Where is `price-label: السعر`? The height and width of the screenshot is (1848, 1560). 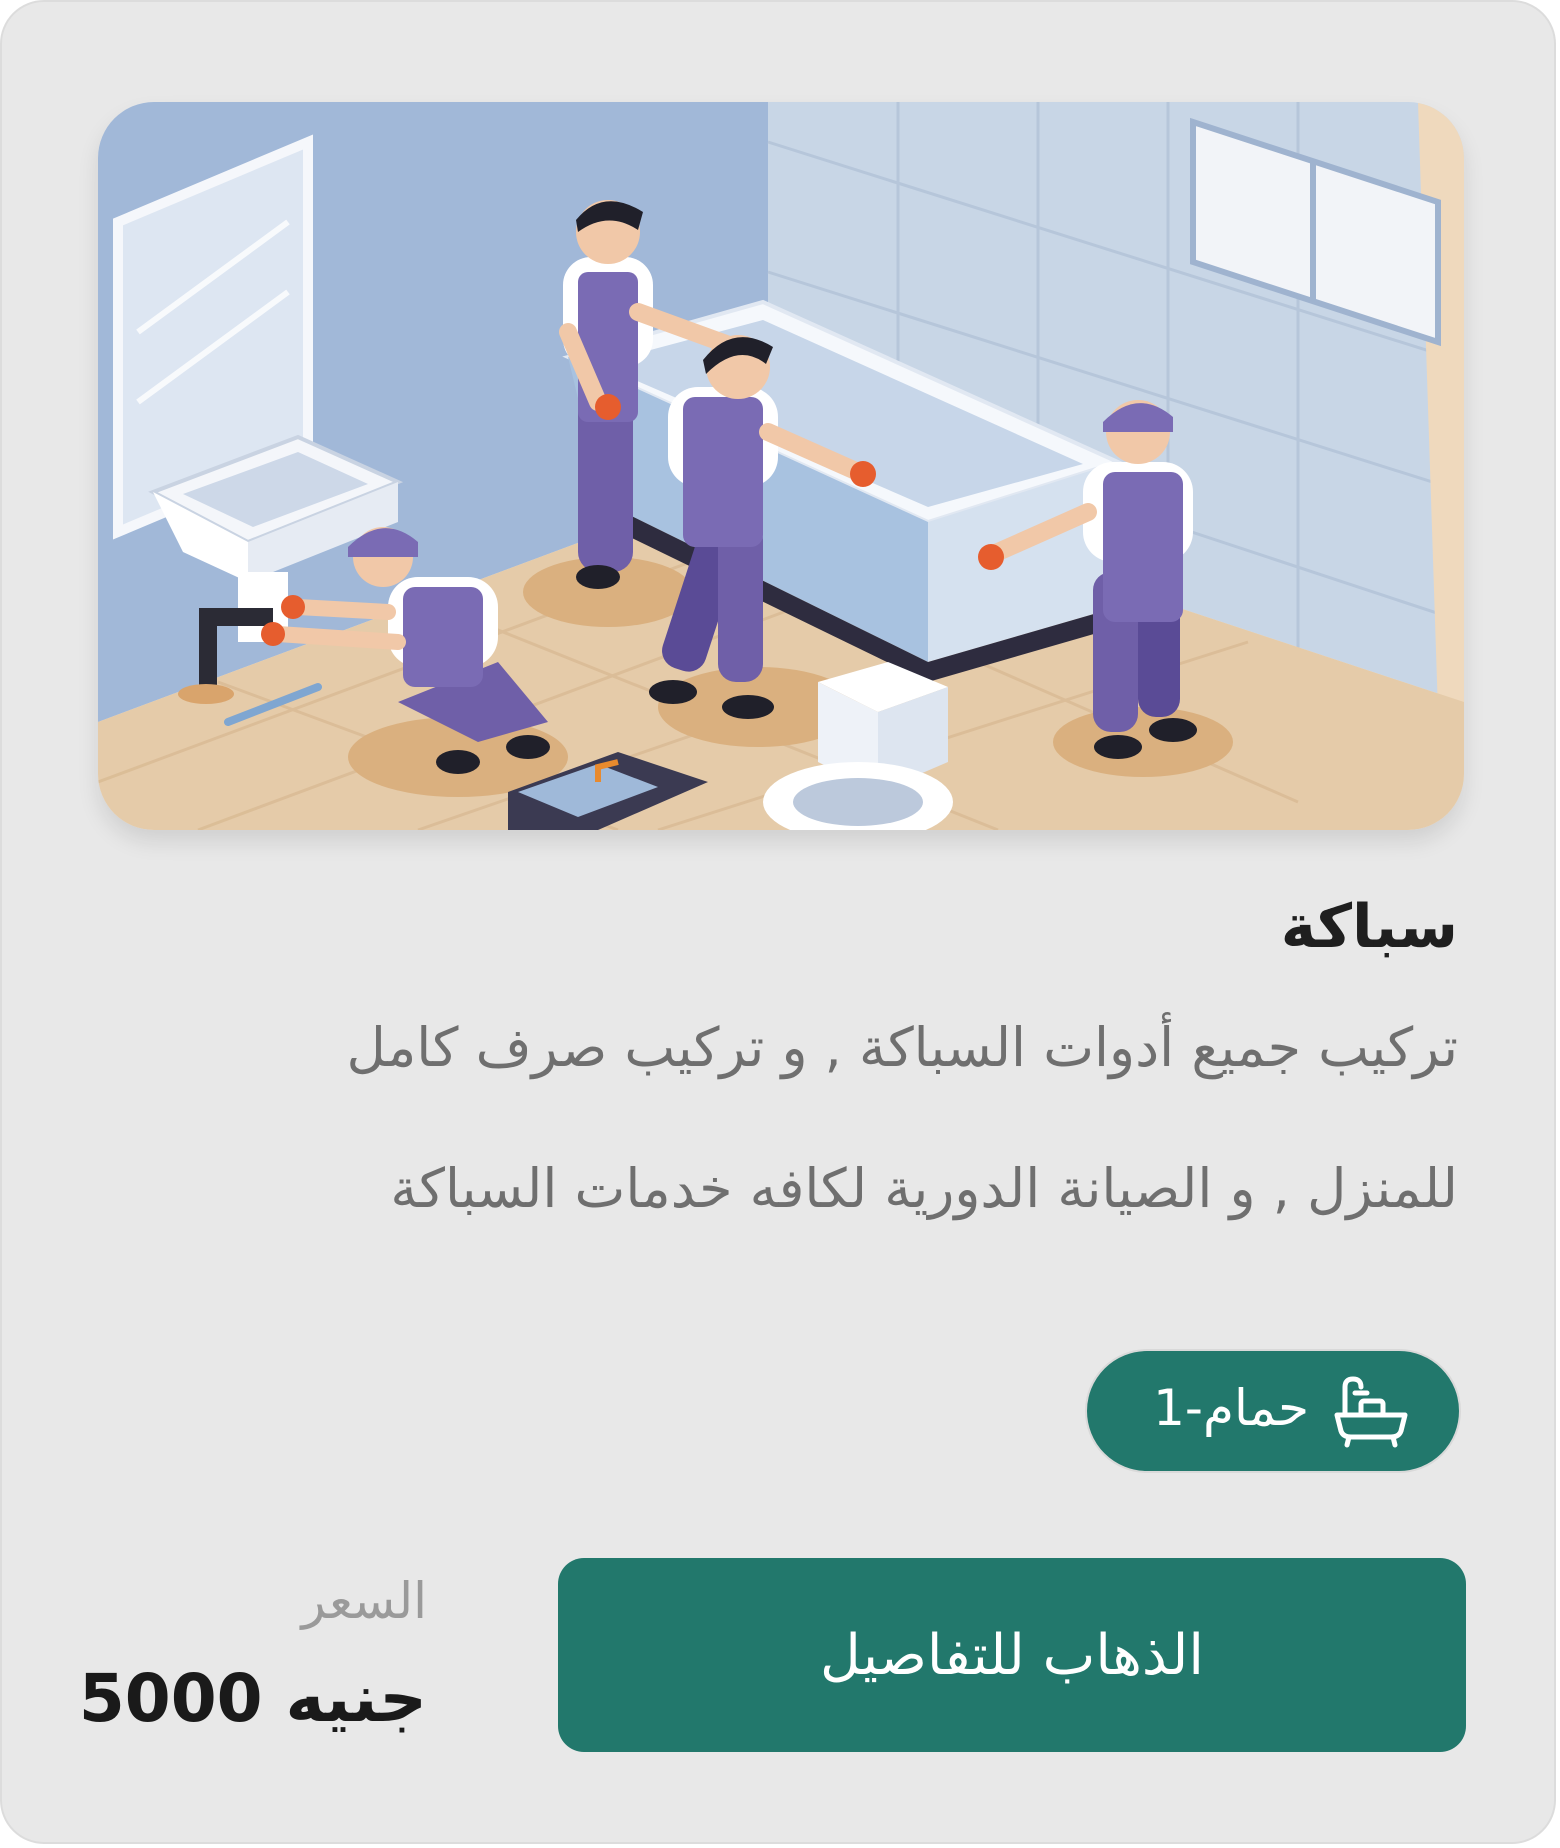 price-label: السعر is located at coordinates (364, 1601).